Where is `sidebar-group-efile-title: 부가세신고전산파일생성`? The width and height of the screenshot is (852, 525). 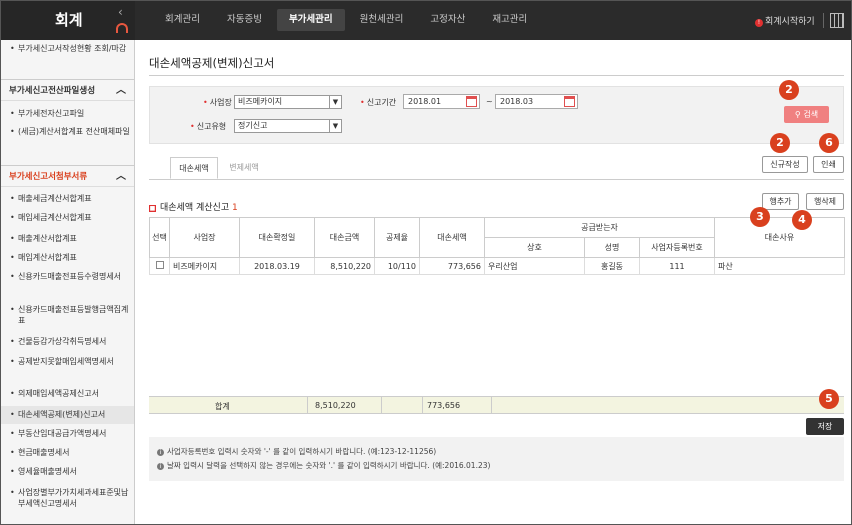 sidebar-group-efile-title: 부가세신고전산파일생성 is located at coordinates (52, 91).